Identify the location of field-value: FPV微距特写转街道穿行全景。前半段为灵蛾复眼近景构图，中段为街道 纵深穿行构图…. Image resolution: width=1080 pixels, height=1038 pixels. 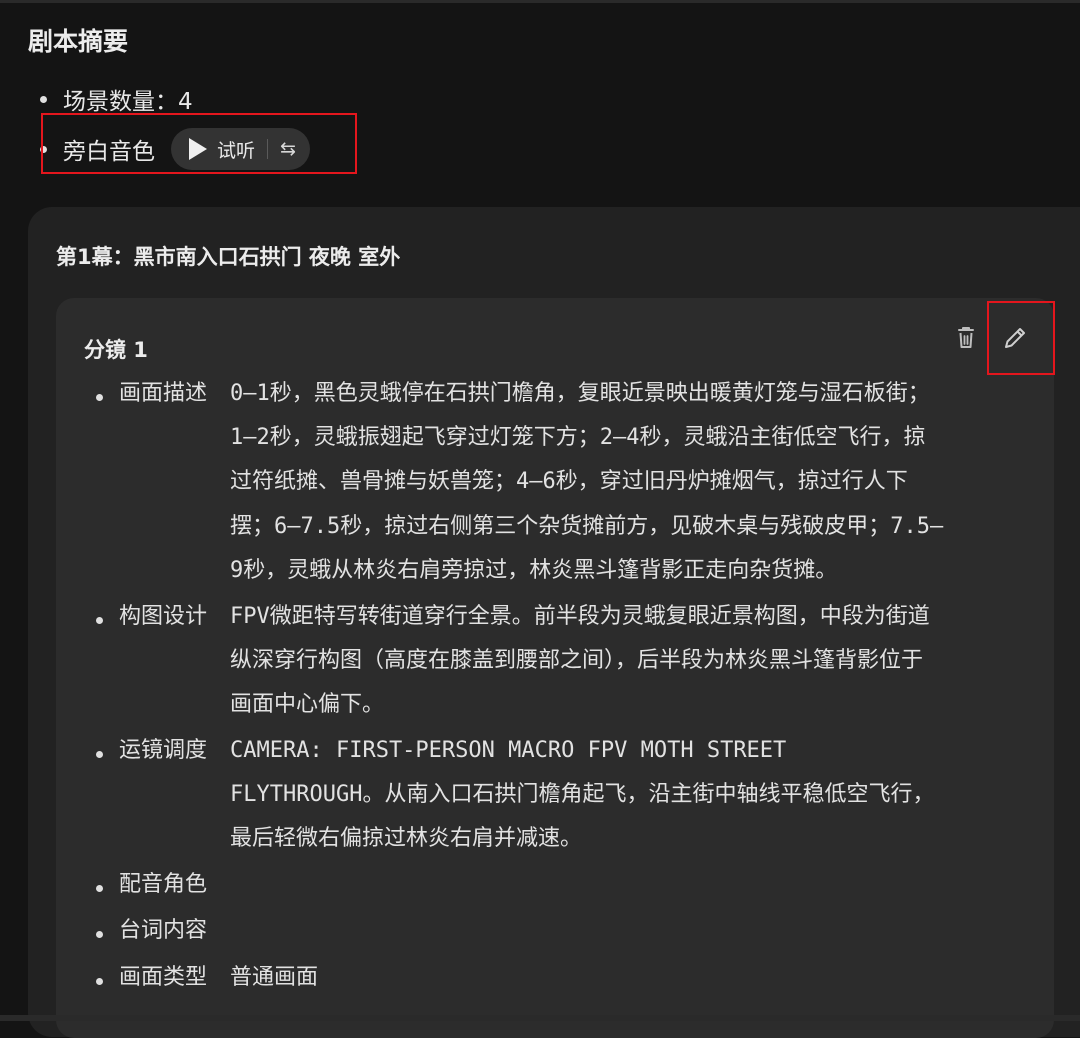
(630, 661).